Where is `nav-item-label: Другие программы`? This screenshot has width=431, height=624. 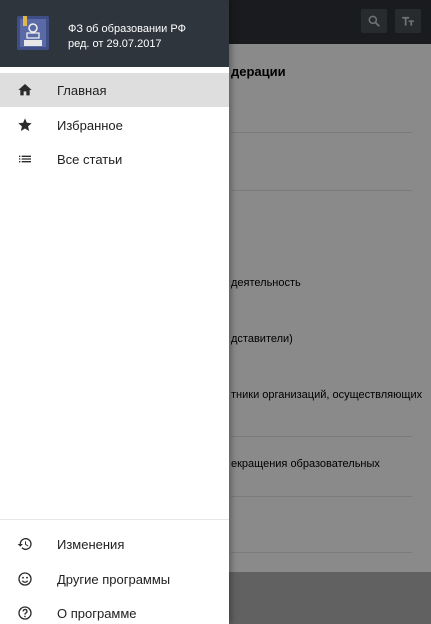 nav-item-label: Другие программы is located at coordinates (114, 579).